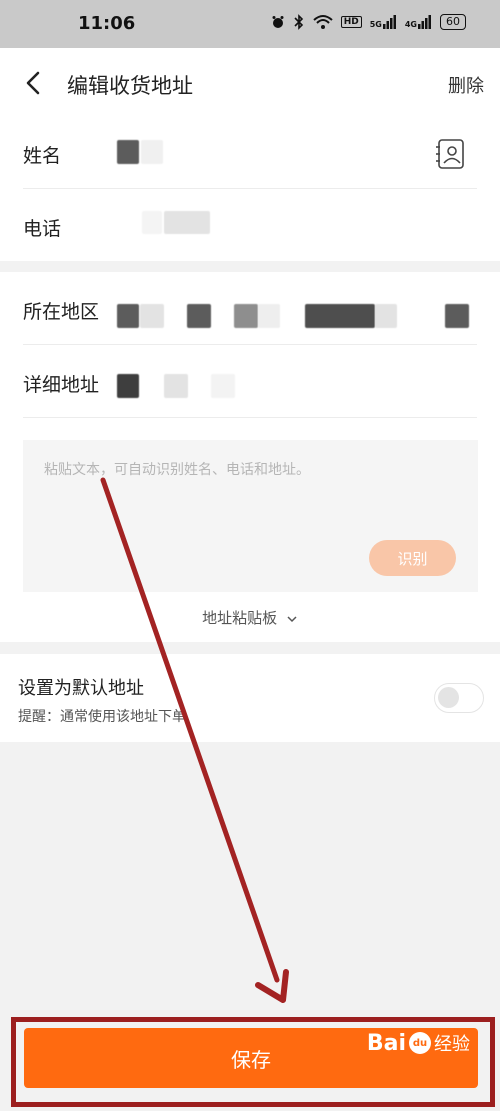  Describe the element at coordinates (448, 697) in the screenshot. I see `toggle-knob` at that location.